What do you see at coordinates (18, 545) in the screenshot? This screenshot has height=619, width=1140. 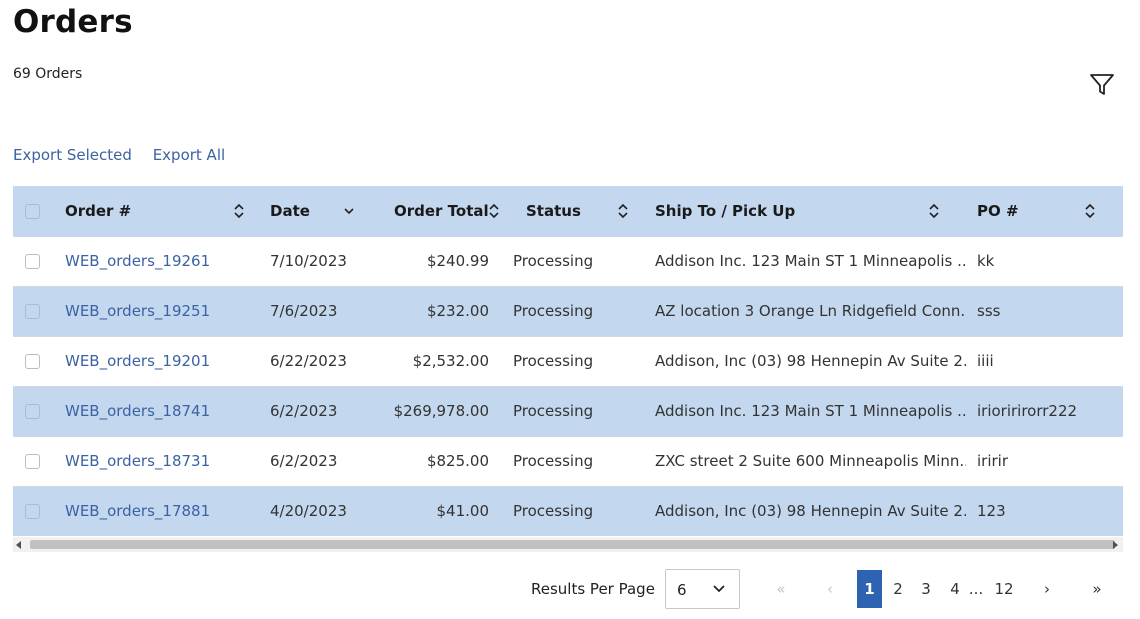 I see `scroll-left-icon` at bounding box center [18, 545].